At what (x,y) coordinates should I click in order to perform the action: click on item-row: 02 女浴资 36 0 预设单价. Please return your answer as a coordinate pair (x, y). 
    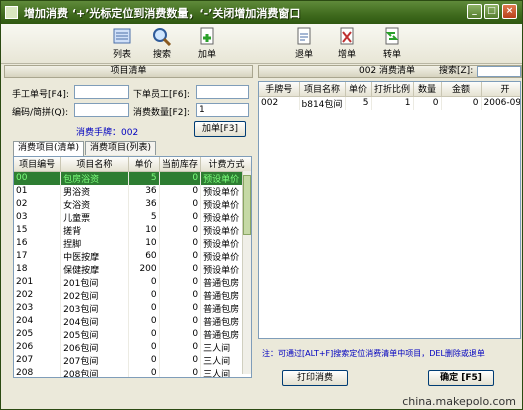
    Looking at the image, I should click on (132, 204).